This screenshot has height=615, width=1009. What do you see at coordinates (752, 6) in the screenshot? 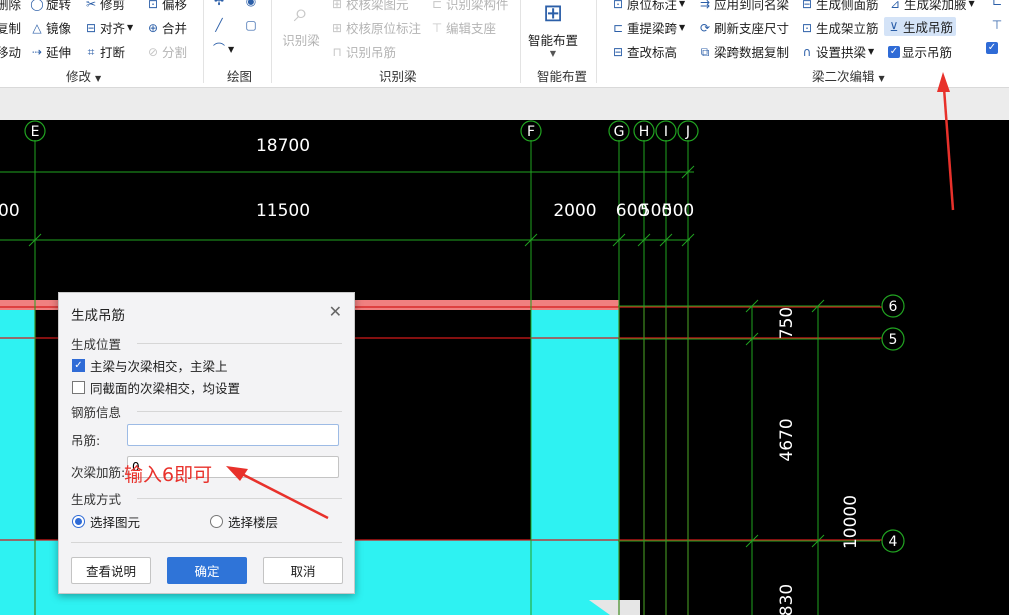
I see `apply-same-name-label: 应用到同名梁` at bounding box center [752, 6].